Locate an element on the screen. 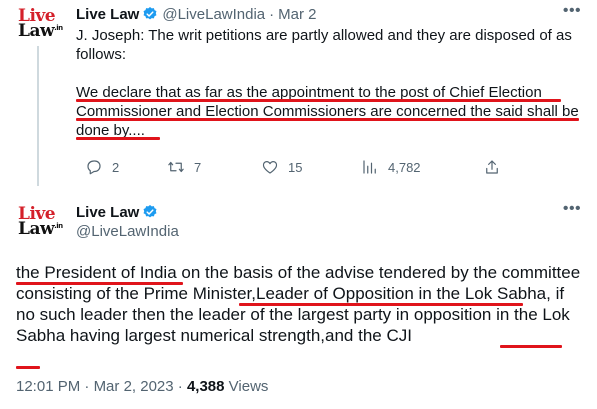  reply-count: 2 is located at coordinates (116, 167).